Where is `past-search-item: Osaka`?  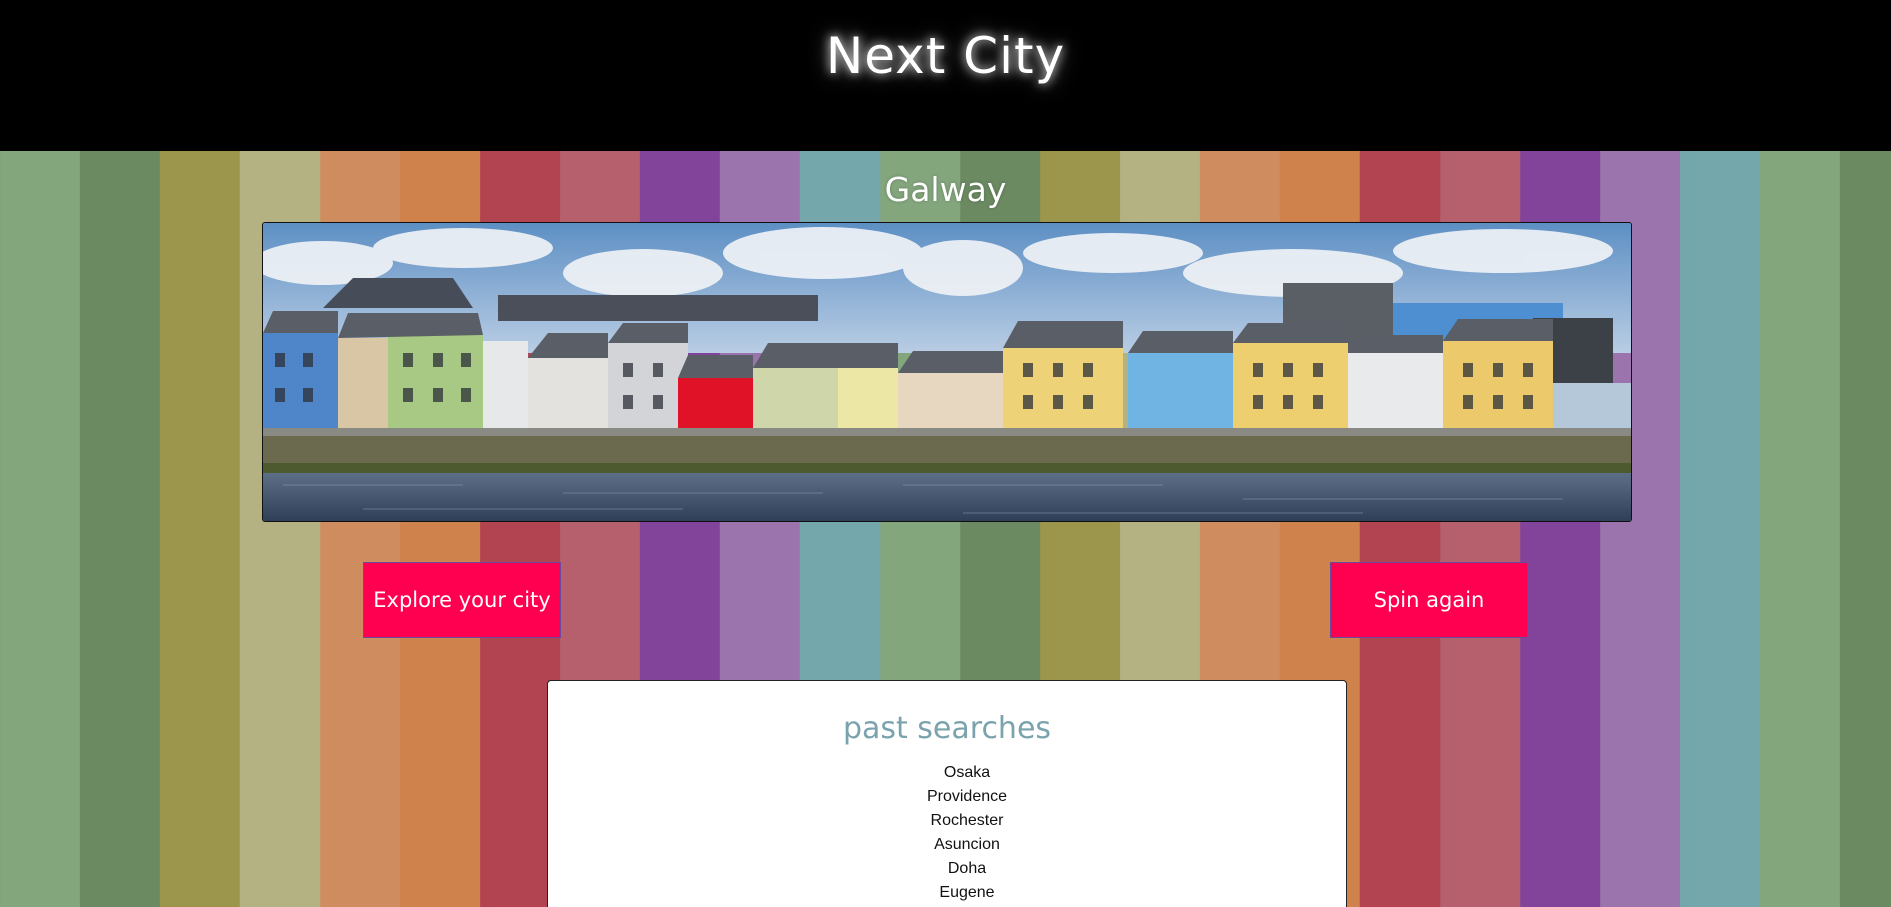
past-search-item: Osaka is located at coordinates (967, 773).